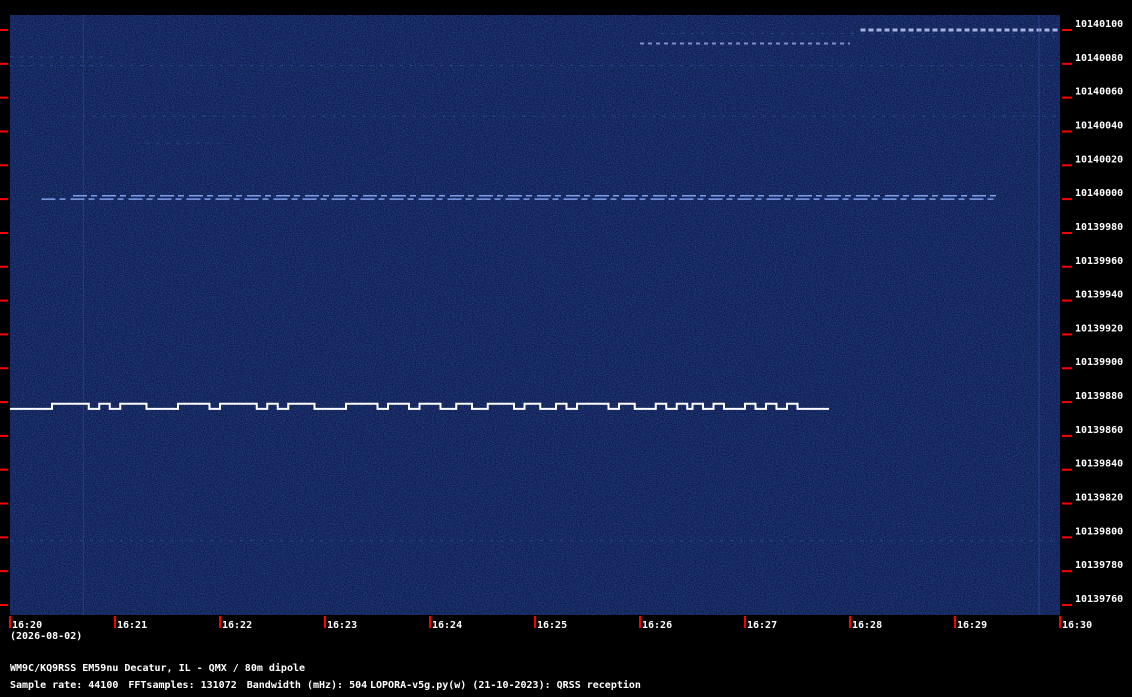 The height and width of the screenshot is (697, 1132). Describe the element at coordinates (1099, 565) in the screenshot. I see `y-tick-label: 10139780` at that location.